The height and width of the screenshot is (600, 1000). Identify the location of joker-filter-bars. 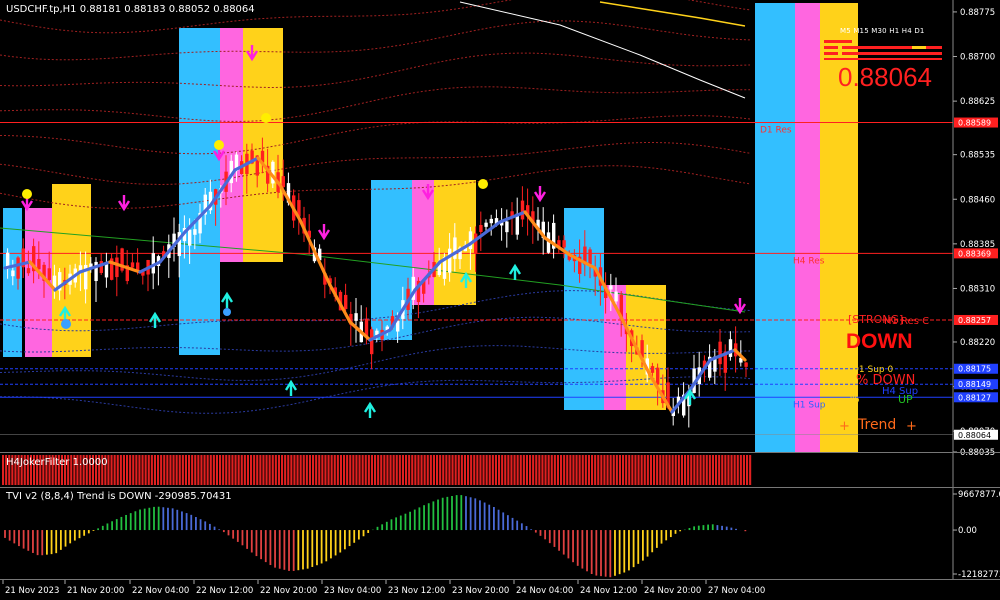
(377, 470).